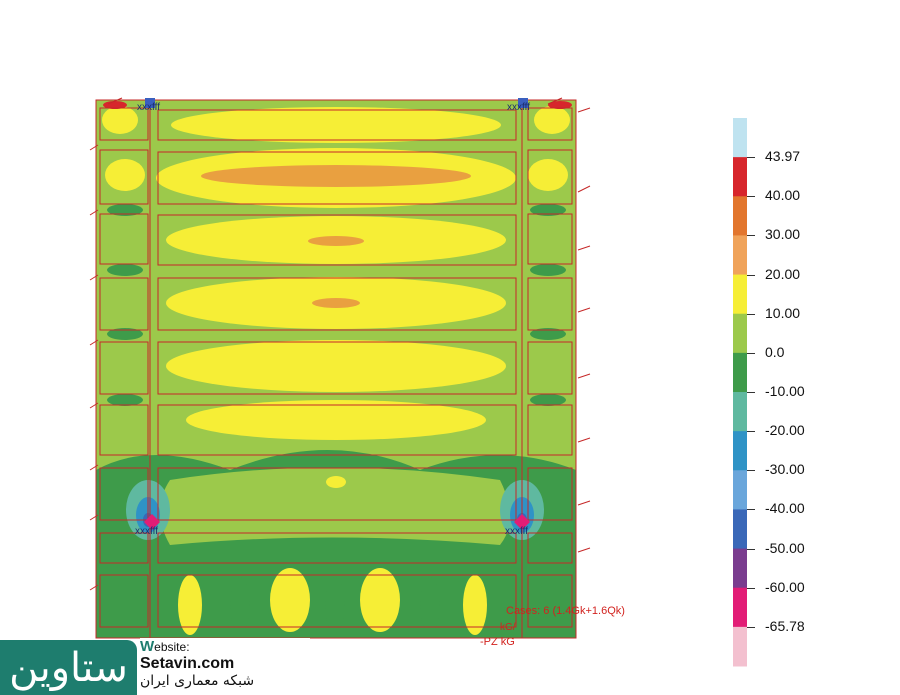 The width and height of the screenshot is (900, 695). What do you see at coordinates (565, 611) in the screenshot?
I see `load-case-caption: Cases: 6 (1.4Gk+1.6Qk)` at bounding box center [565, 611].